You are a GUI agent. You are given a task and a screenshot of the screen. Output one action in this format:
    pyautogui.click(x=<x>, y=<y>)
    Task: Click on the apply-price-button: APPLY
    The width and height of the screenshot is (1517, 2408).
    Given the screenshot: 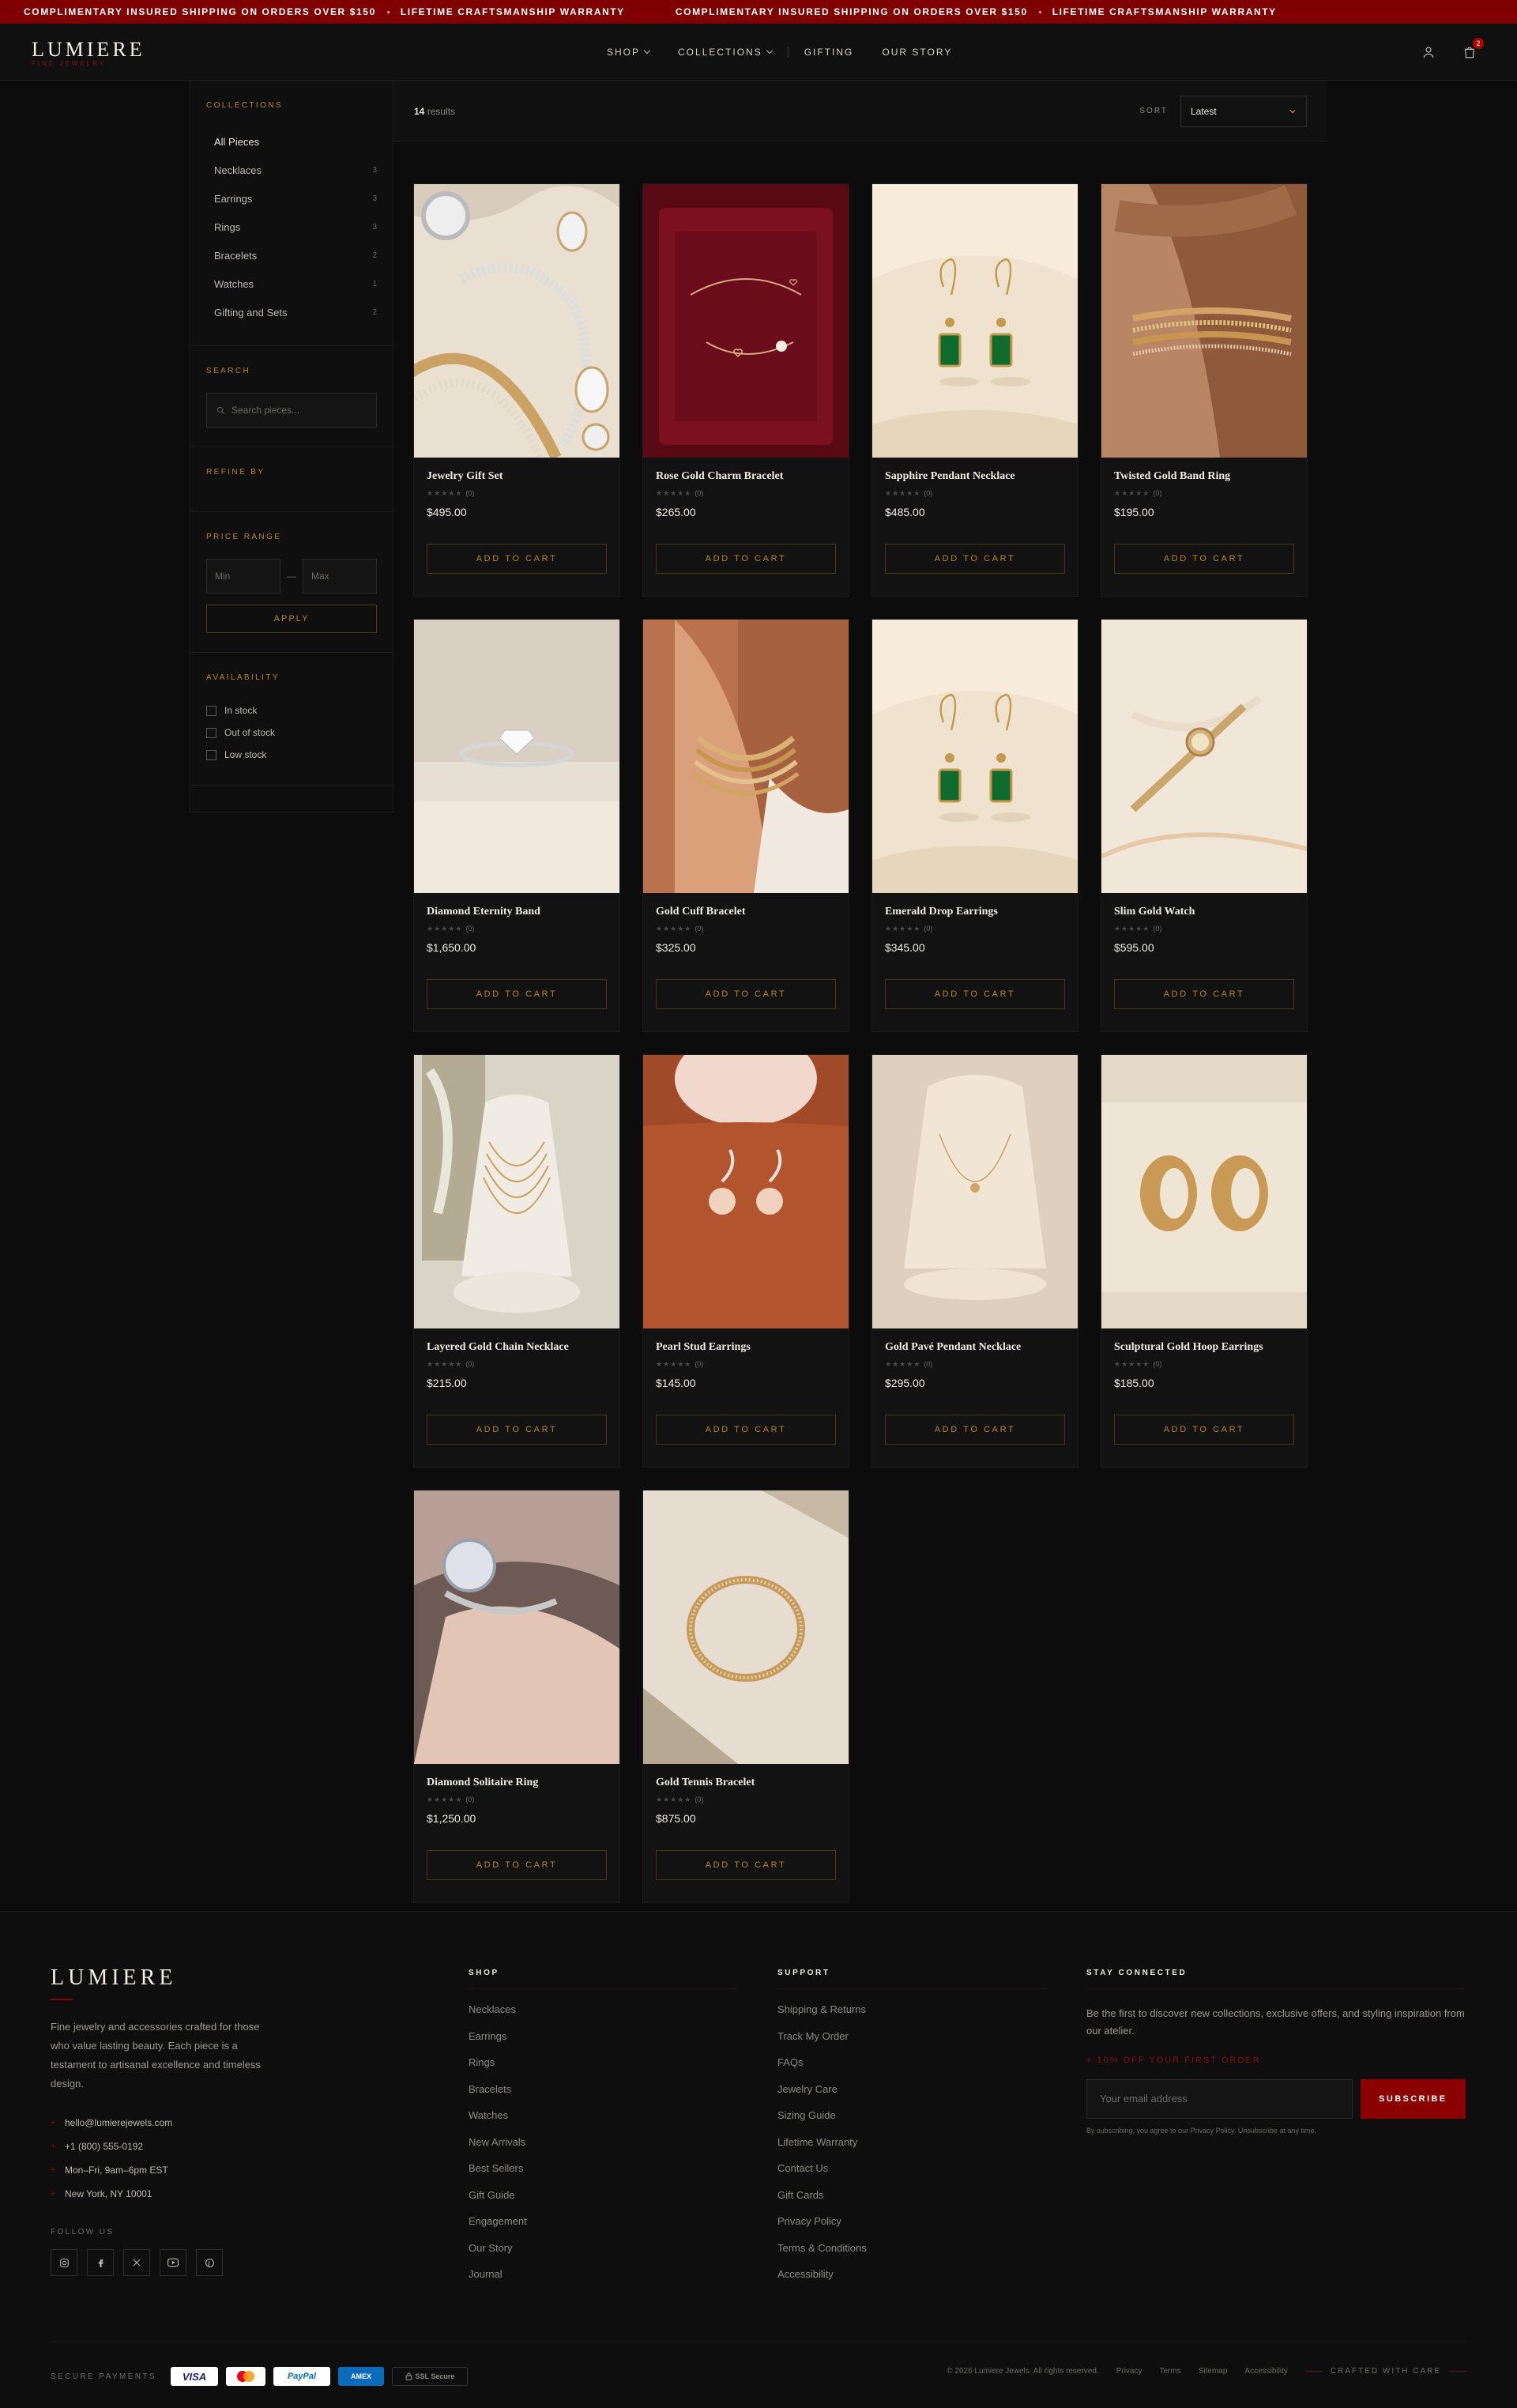 What is the action you would take?
    pyautogui.click(x=292, y=619)
    